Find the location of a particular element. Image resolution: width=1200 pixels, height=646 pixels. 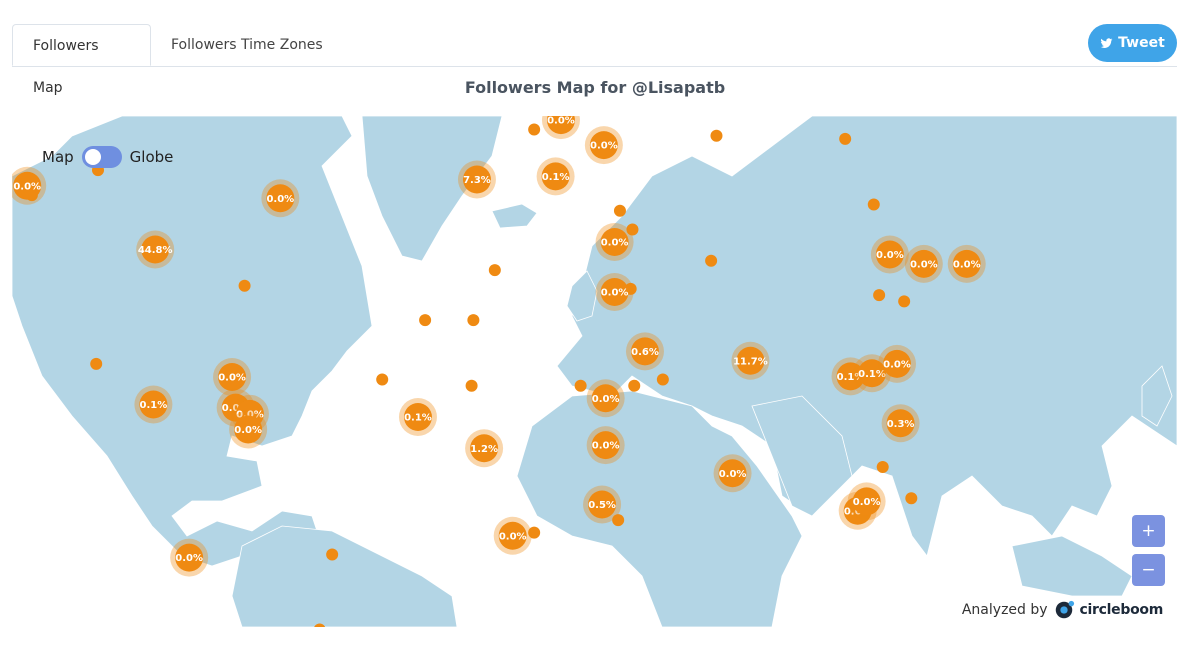

circleboom-brand: circleboom is located at coordinates (1122, 610).